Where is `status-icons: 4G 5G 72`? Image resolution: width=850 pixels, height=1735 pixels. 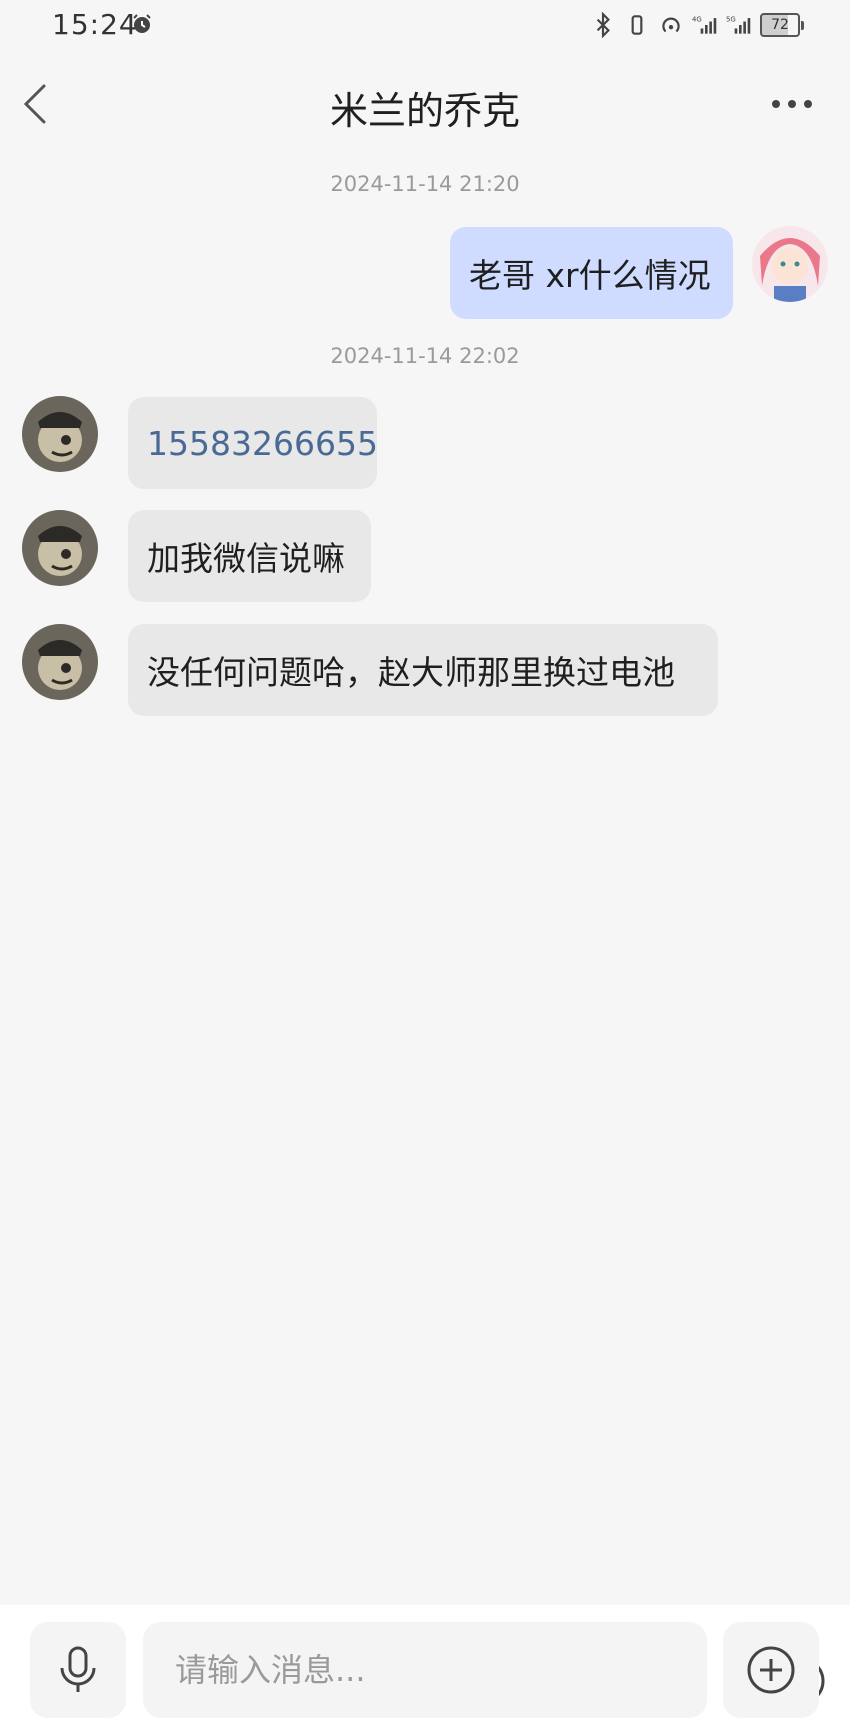
status-icons: 4G 5G 72 is located at coordinates (697, 25).